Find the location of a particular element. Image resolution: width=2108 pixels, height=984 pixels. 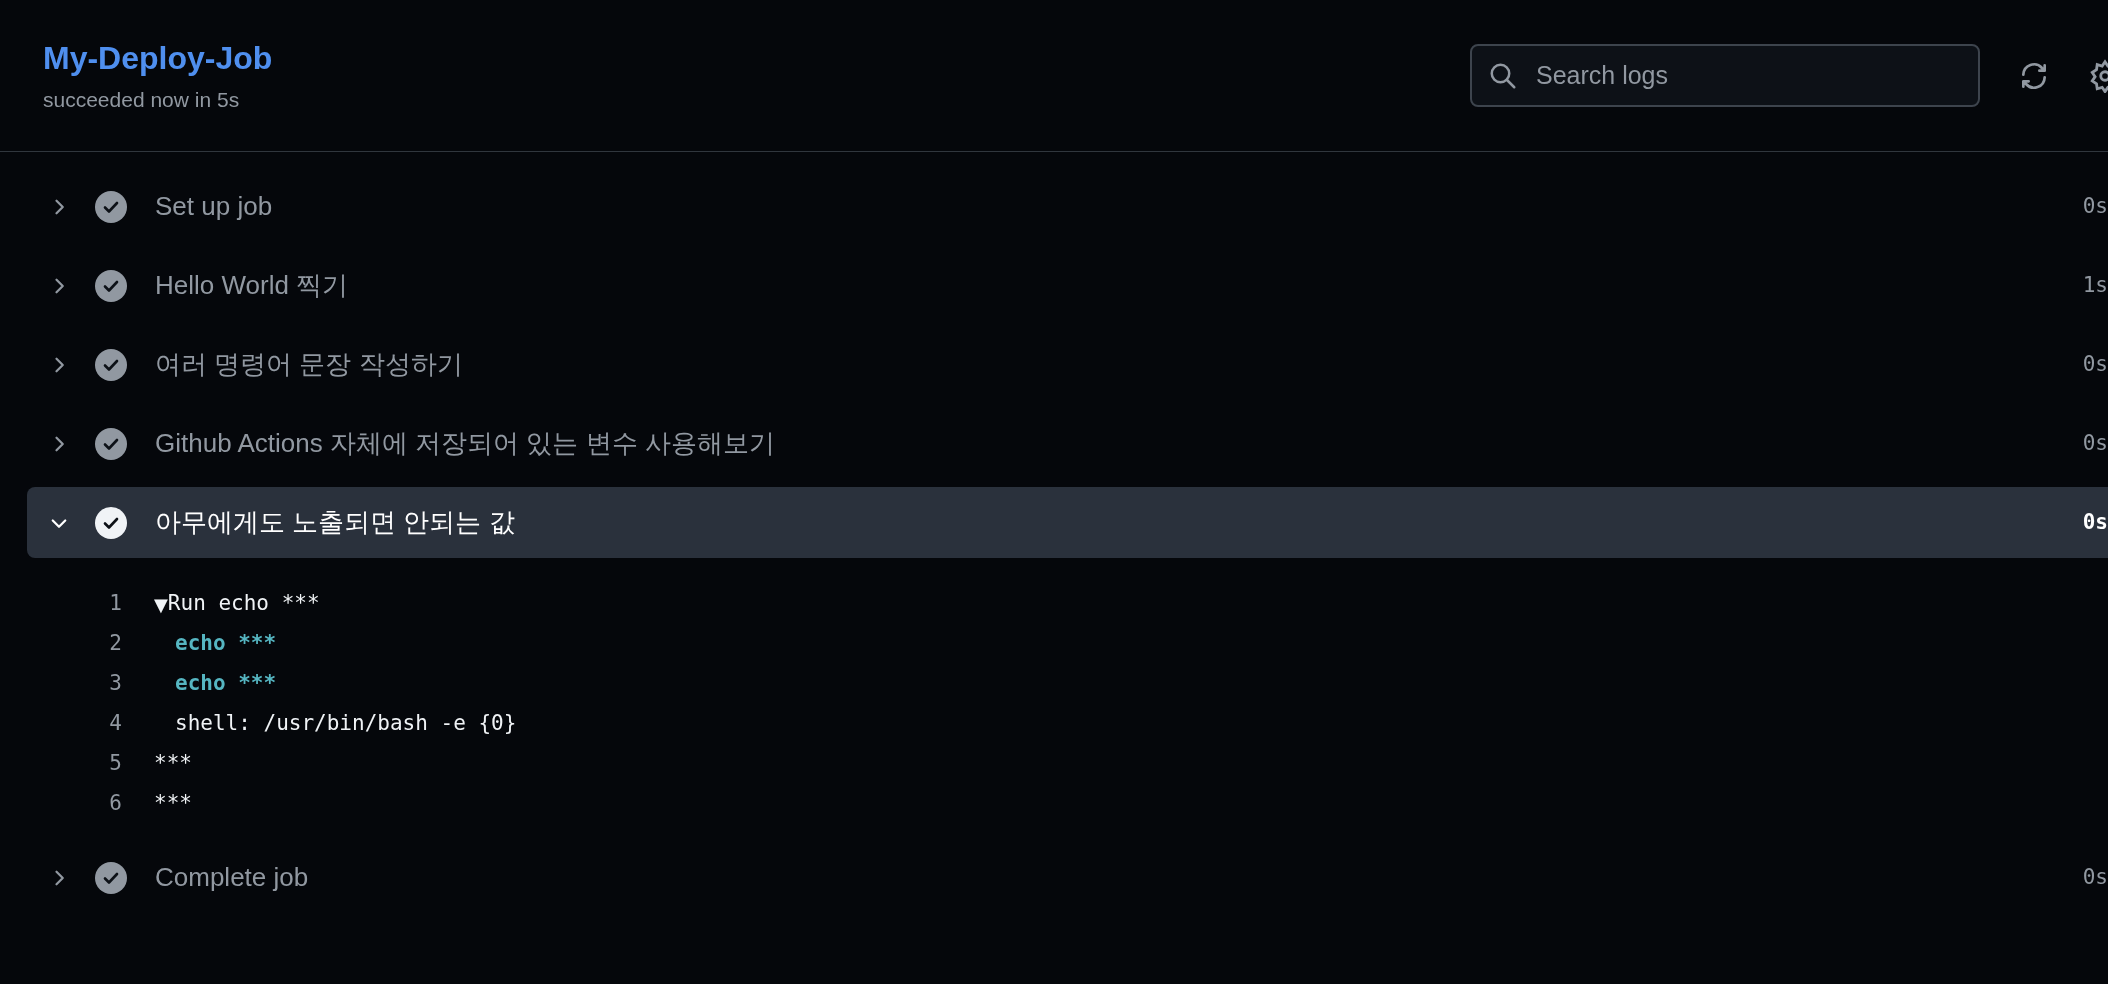

line-number: 3 is located at coordinates (115, 684).